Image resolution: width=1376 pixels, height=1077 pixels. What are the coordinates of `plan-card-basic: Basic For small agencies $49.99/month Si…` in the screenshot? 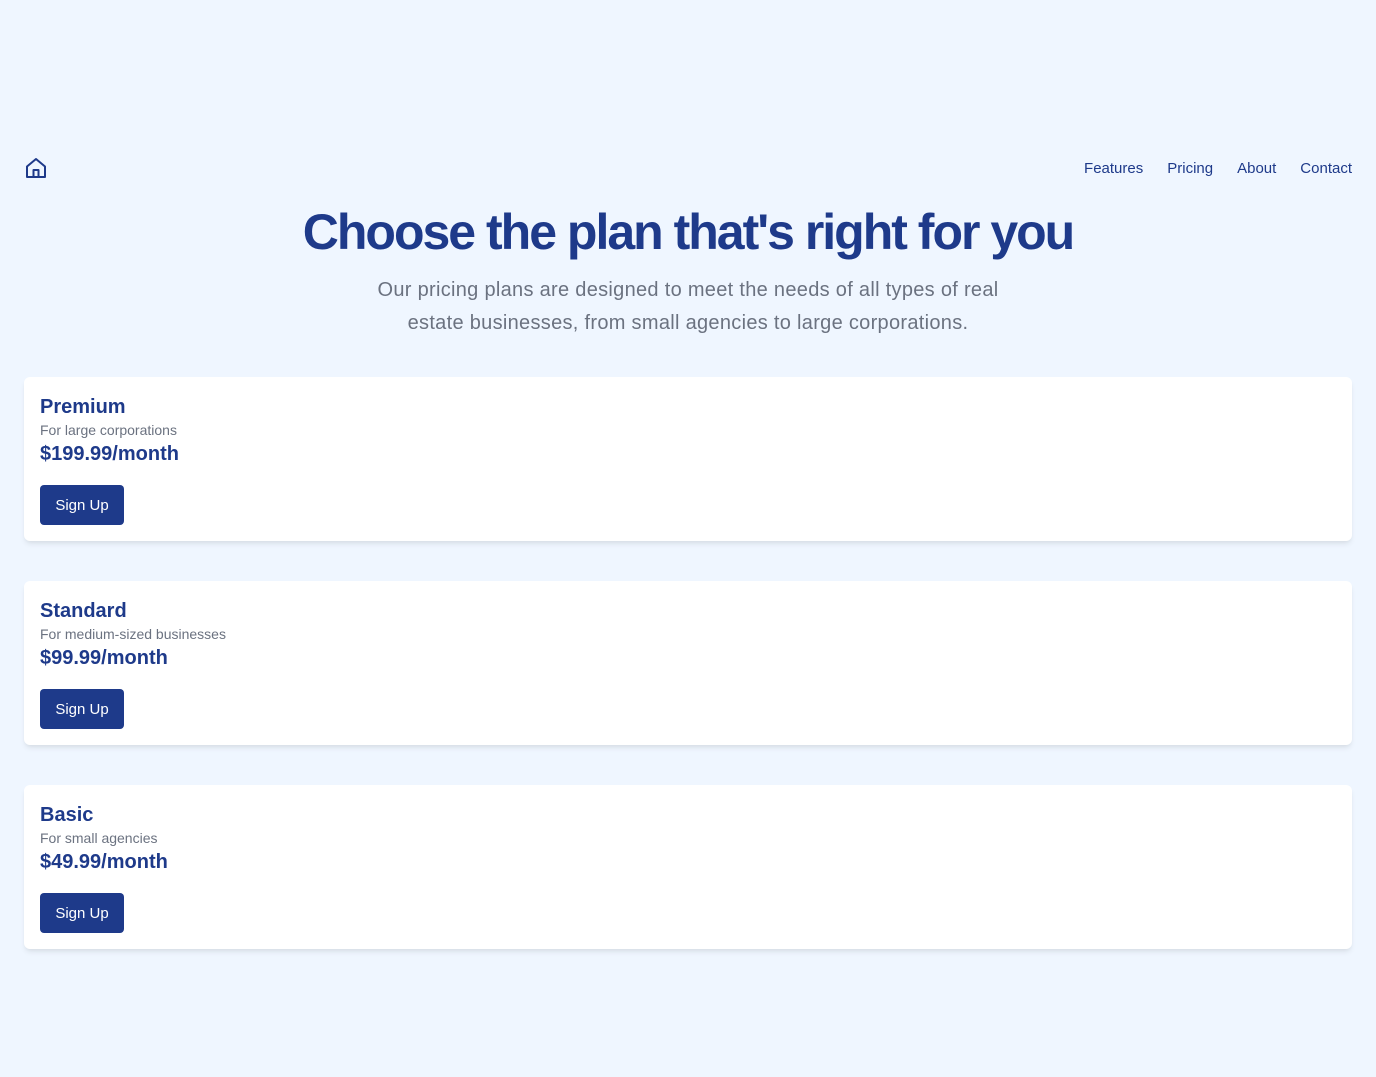 It's located at (688, 867).